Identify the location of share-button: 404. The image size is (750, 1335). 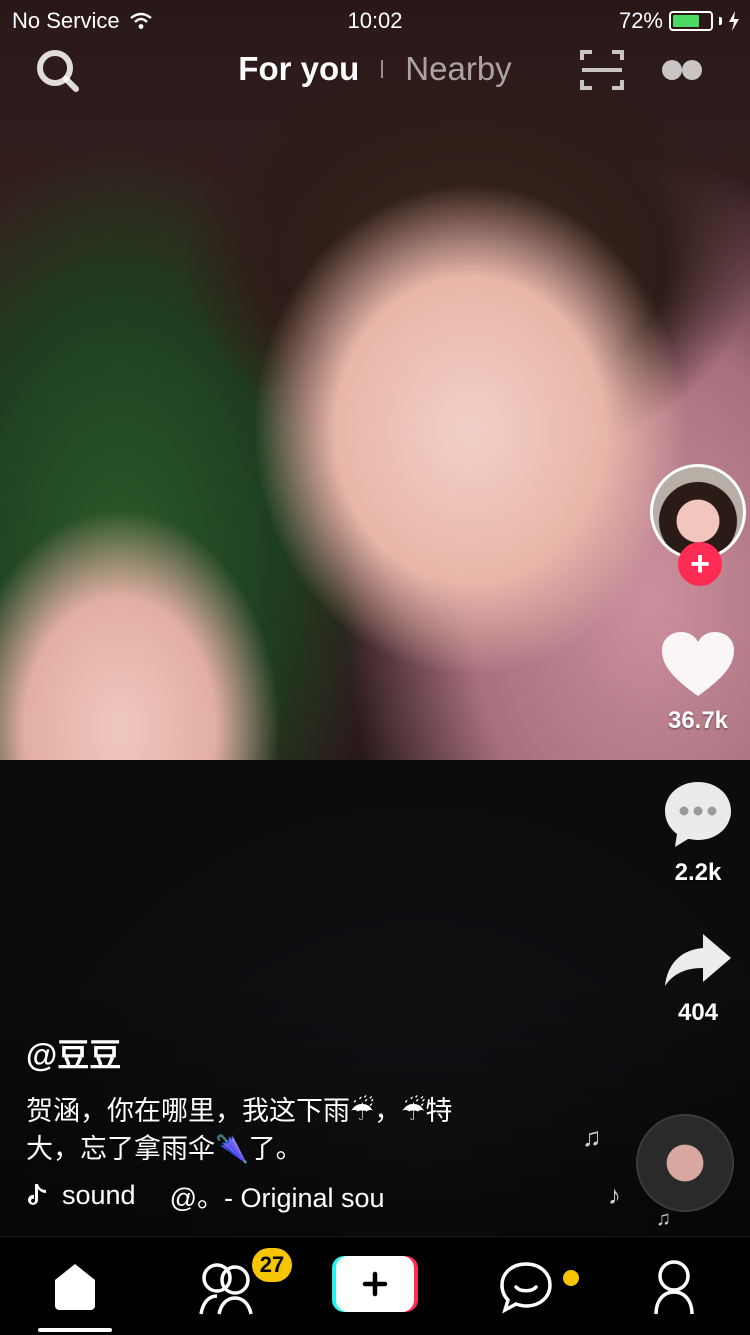
(698, 978).